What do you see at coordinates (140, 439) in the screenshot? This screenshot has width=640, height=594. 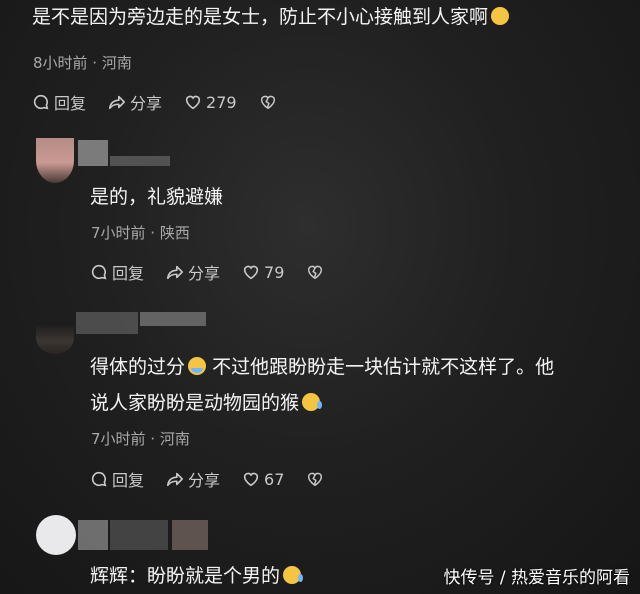 I see `comment-3-meta: 7小时前 · 河南` at bounding box center [140, 439].